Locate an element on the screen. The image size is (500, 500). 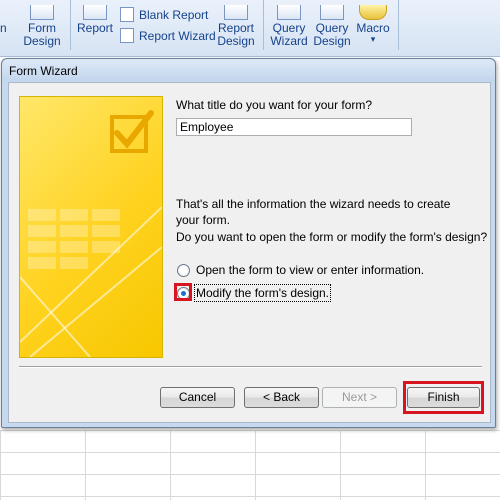
report-button: Report is located at coordinates (95, 20).